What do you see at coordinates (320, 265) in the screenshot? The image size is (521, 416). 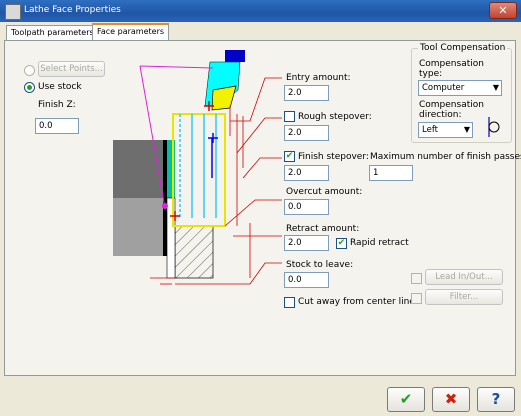 I see `stock-to-leave-label: Stock to leave:` at bounding box center [320, 265].